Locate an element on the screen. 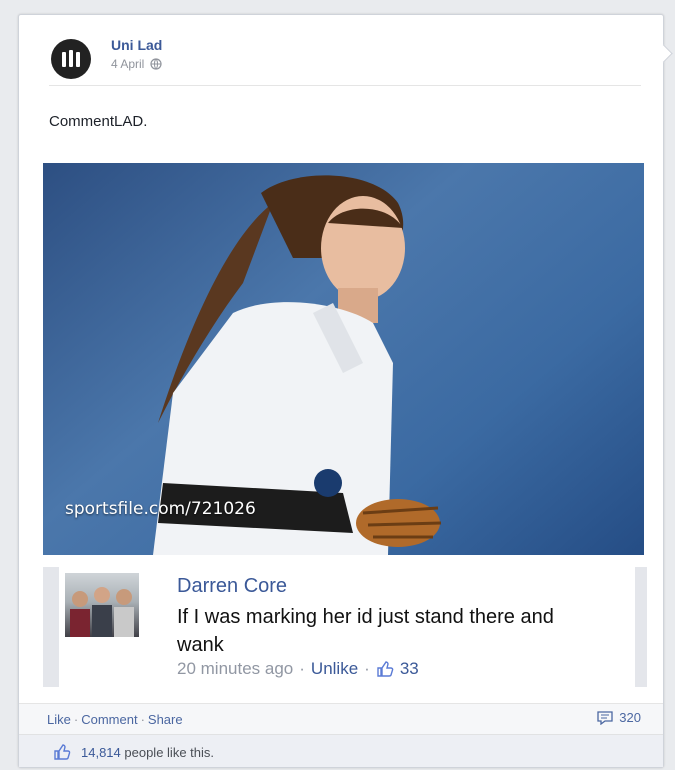  comment-count-value: 320 is located at coordinates (630, 717).